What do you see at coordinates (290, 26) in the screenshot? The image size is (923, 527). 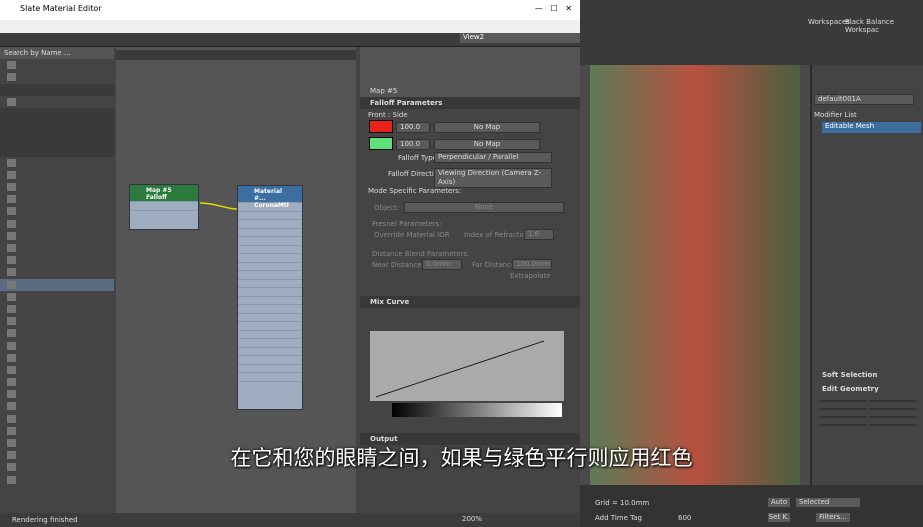 I see `menu-bar` at bounding box center [290, 26].